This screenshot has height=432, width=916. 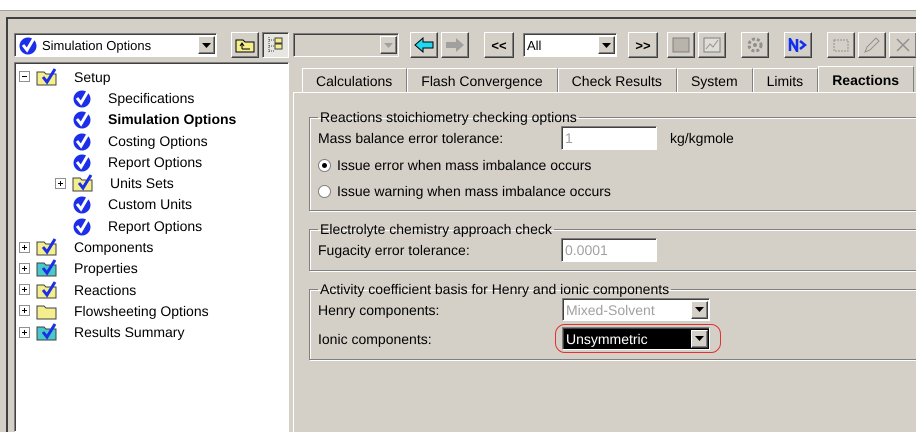 I want to click on next-icon, so click(x=798, y=45).